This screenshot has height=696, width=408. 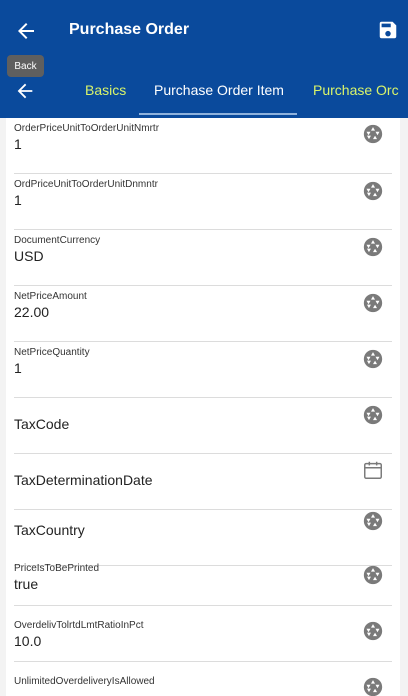 What do you see at coordinates (203, 146) in the screenshot?
I see `field-row-order-price-unit-nmrtr: OrderPriceUnitToOrderUnitNmrtr 1` at bounding box center [203, 146].